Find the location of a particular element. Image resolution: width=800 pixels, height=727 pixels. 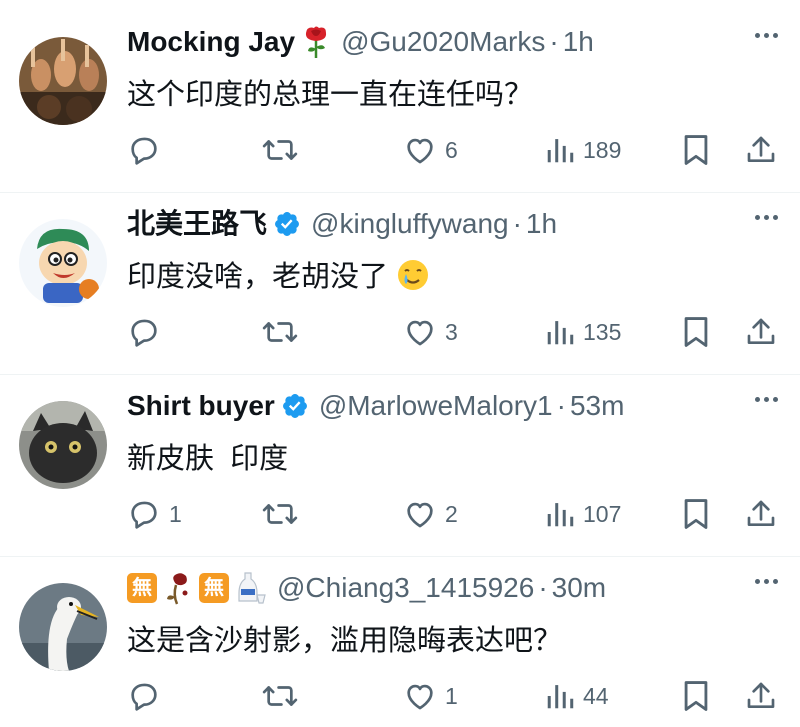

like-count: 1 is located at coordinates (451, 695).